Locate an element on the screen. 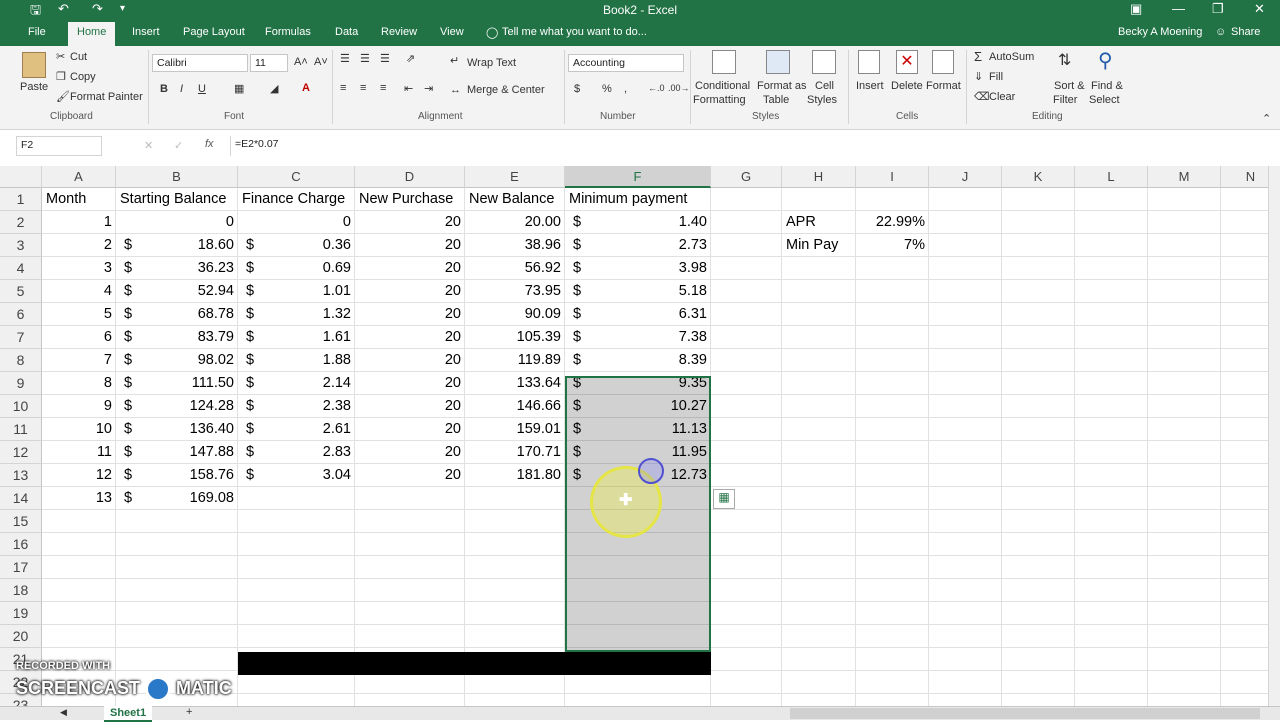 Image resolution: width=1280 pixels, height=722 pixels. cell-j11 is located at coordinates (965, 429).